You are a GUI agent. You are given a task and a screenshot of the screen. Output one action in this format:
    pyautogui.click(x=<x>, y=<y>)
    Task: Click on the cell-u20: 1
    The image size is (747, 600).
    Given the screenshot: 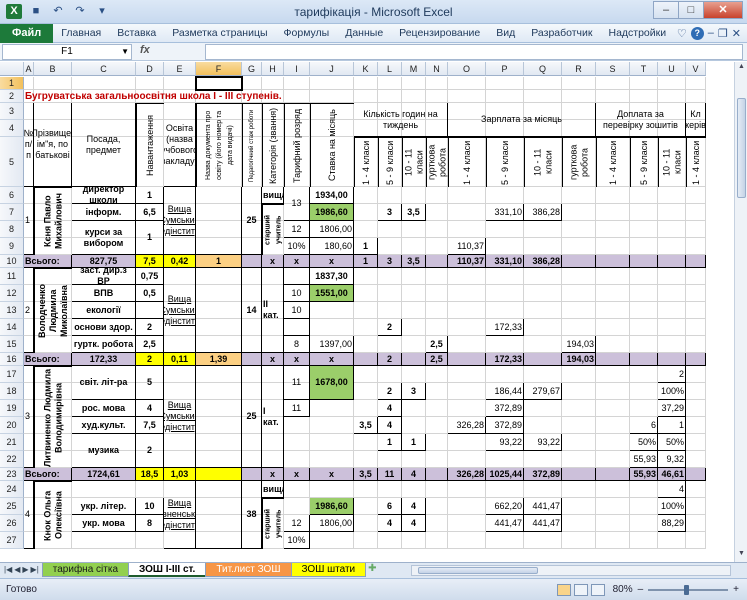 What is the action you would take?
    pyautogui.click(x=672, y=425)
    